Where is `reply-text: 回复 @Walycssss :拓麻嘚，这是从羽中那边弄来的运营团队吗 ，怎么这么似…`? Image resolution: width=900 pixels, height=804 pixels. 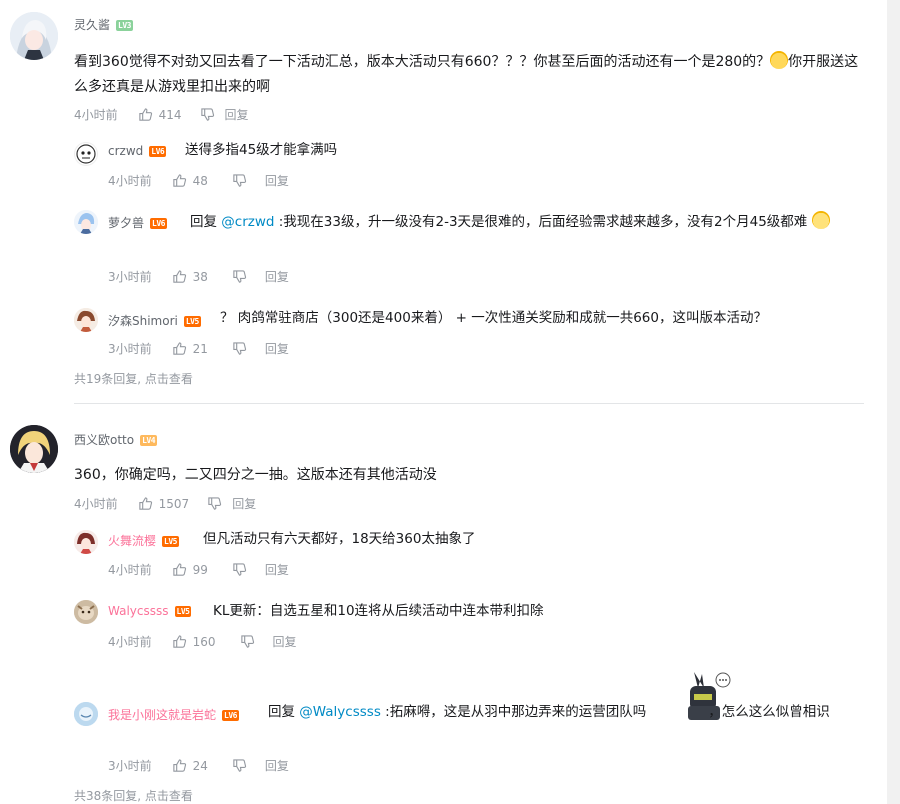
reply-text: 回复 @Walycssss :拓麻嘚，这是从羽中那边弄来的运营团队吗 ，怎么这么似… is located at coordinates (488, 712).